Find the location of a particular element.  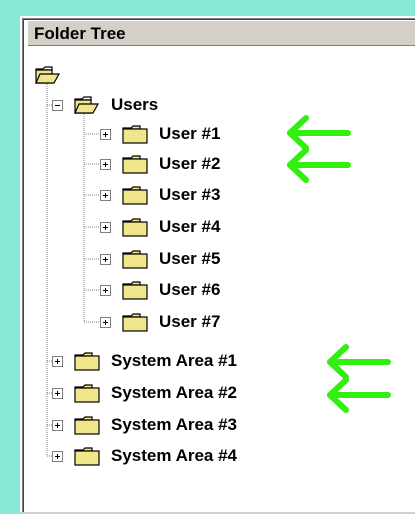

tree-item-system-area-3: System Area #3 is located at coordinates (144, 425).